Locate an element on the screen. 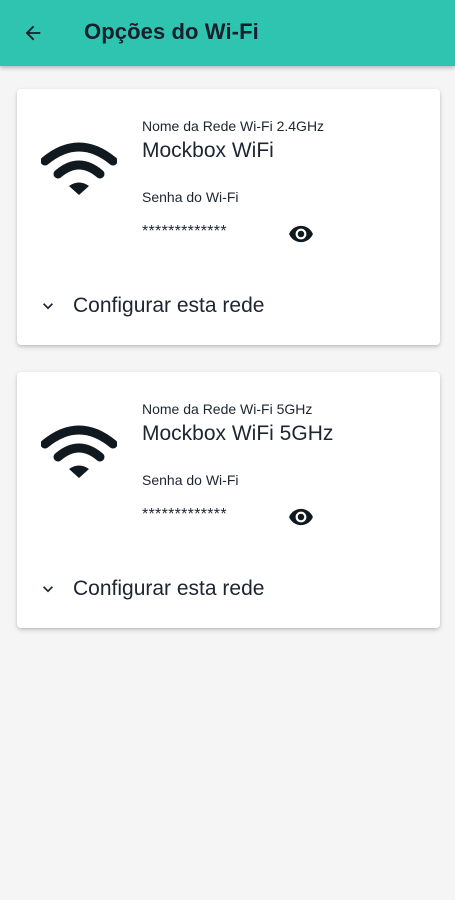  app-bar: Opções do Wi-Fi is located at coordinates (227, 33).